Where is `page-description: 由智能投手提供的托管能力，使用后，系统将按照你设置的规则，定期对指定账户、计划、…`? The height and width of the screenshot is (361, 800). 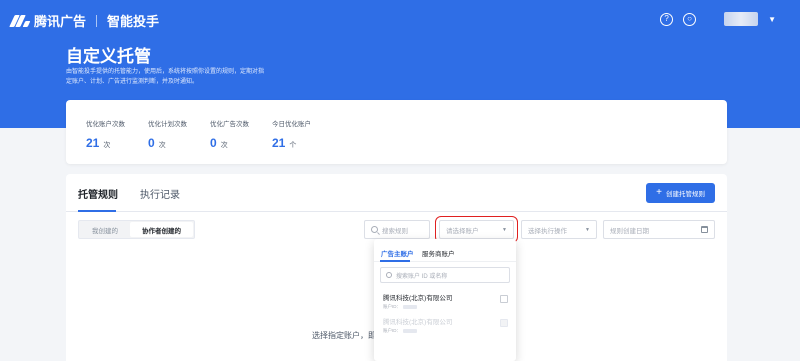 page-description: 由智能投手提供的托管能力，使用后，系统将按照你设置的规则，定期对指定账户、计划、… is located at coordinates (165, 77).